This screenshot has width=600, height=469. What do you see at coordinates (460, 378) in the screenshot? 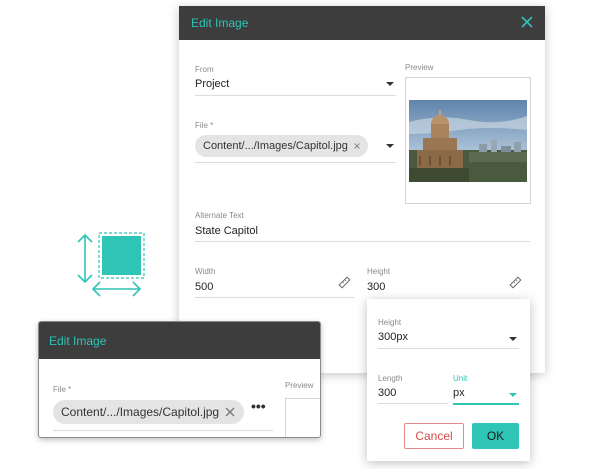
I see `unit-label: Unit` at bounding box center [460, 378].